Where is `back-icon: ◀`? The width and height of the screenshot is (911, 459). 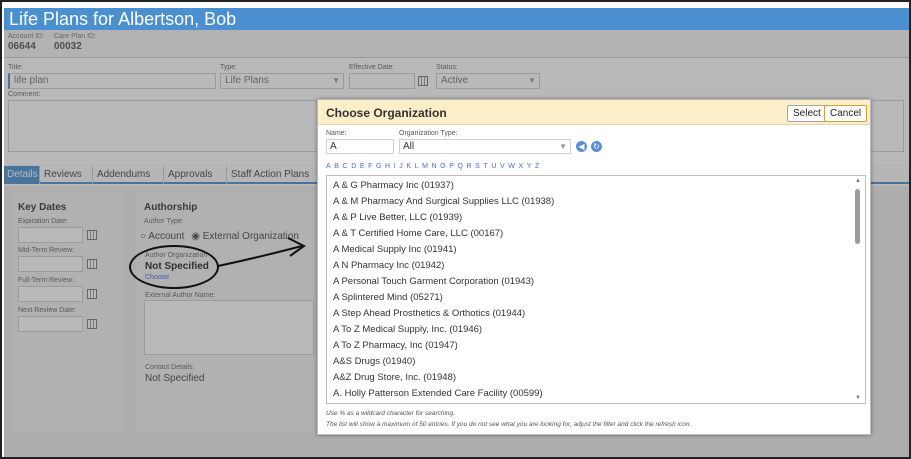 back-icon: ◀ is located at coordinates (581, 146).